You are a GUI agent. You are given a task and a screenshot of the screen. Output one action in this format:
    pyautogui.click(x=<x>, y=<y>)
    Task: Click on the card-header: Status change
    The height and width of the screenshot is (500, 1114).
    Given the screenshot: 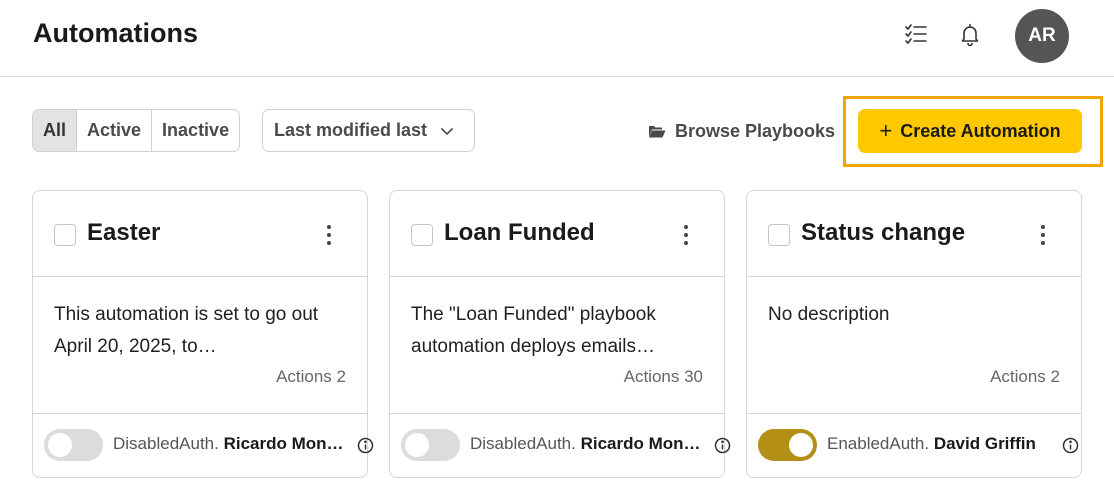 What is the action you would take?
    pyautogui.click(x=914, y=234)
    